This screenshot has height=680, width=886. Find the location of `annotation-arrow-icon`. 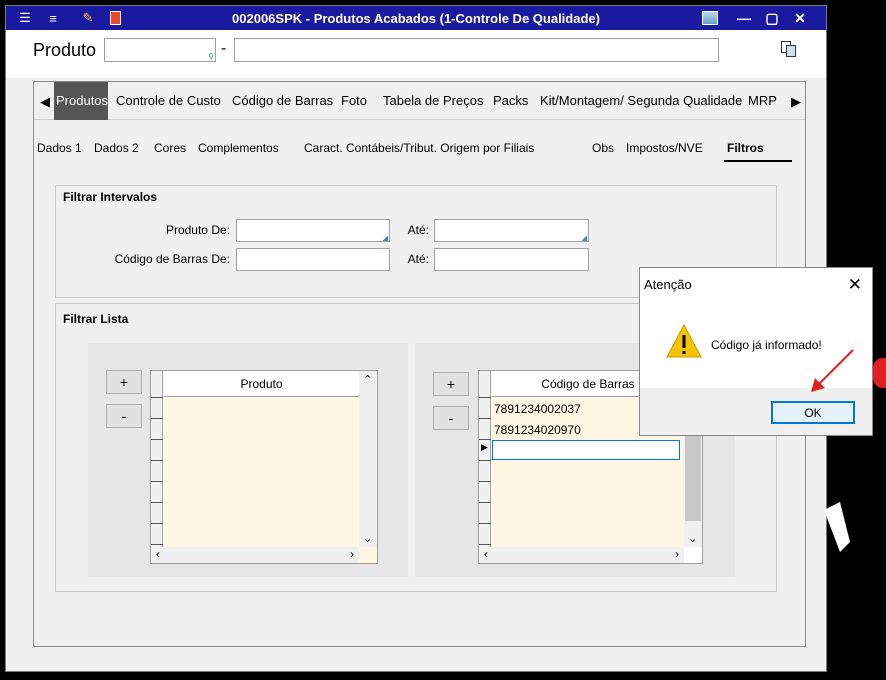

annotation-arrow-icon is located at coordinates (832, 370).